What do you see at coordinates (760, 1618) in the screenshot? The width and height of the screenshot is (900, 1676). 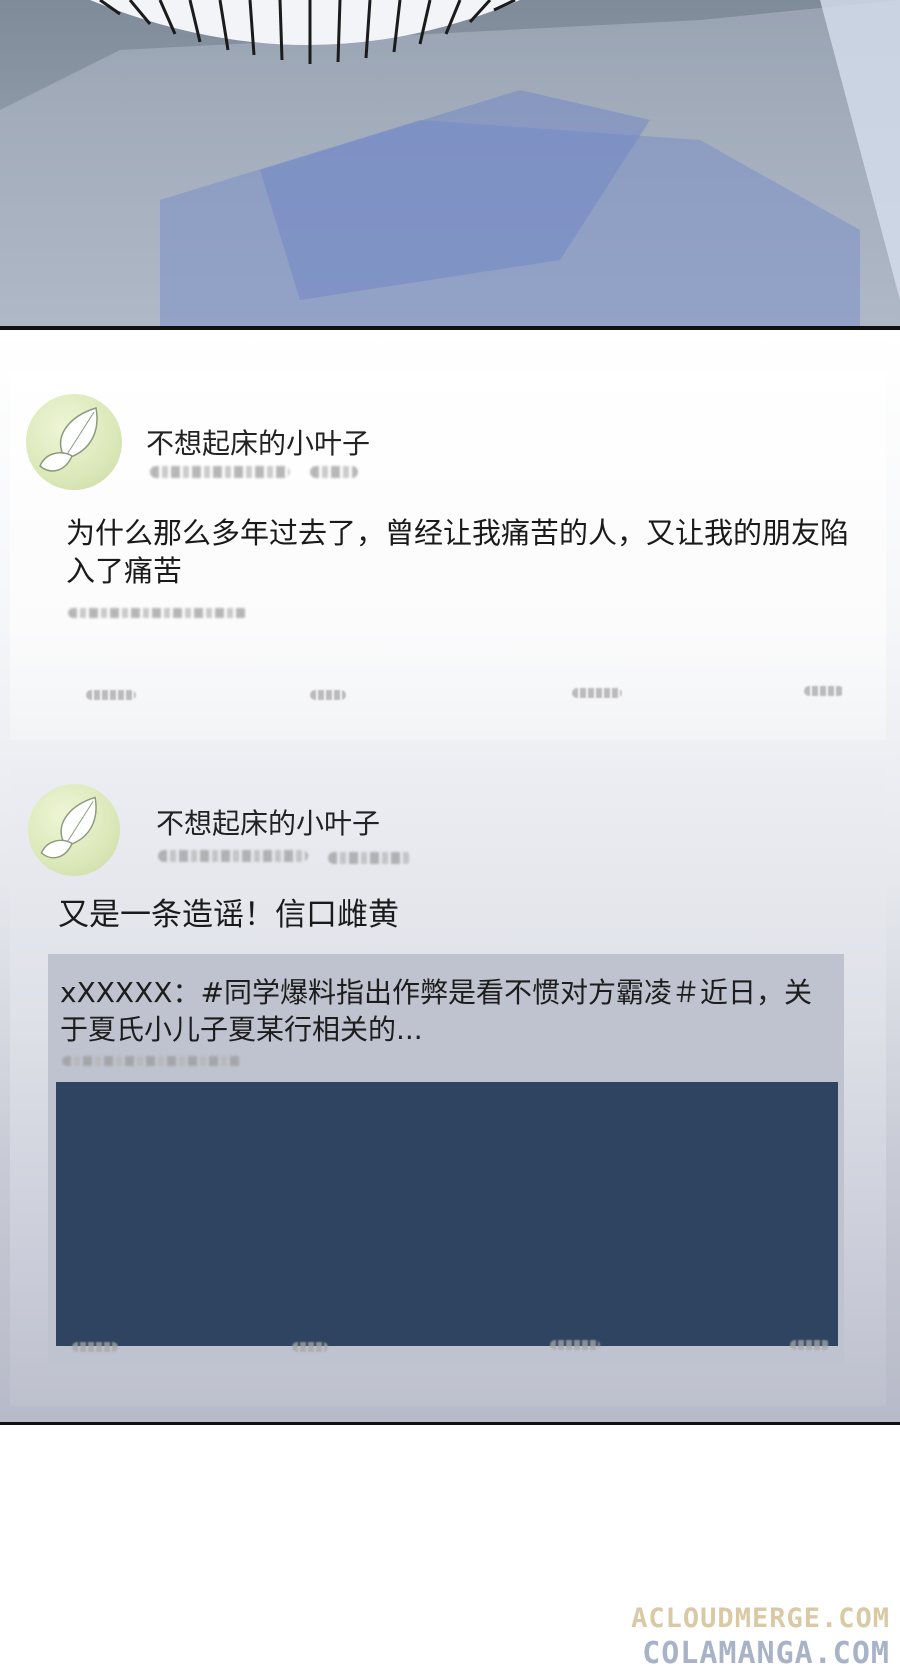 I see `watermark-line1: ACLOUDMERGE.COM` at bounding box center [760, 1618].